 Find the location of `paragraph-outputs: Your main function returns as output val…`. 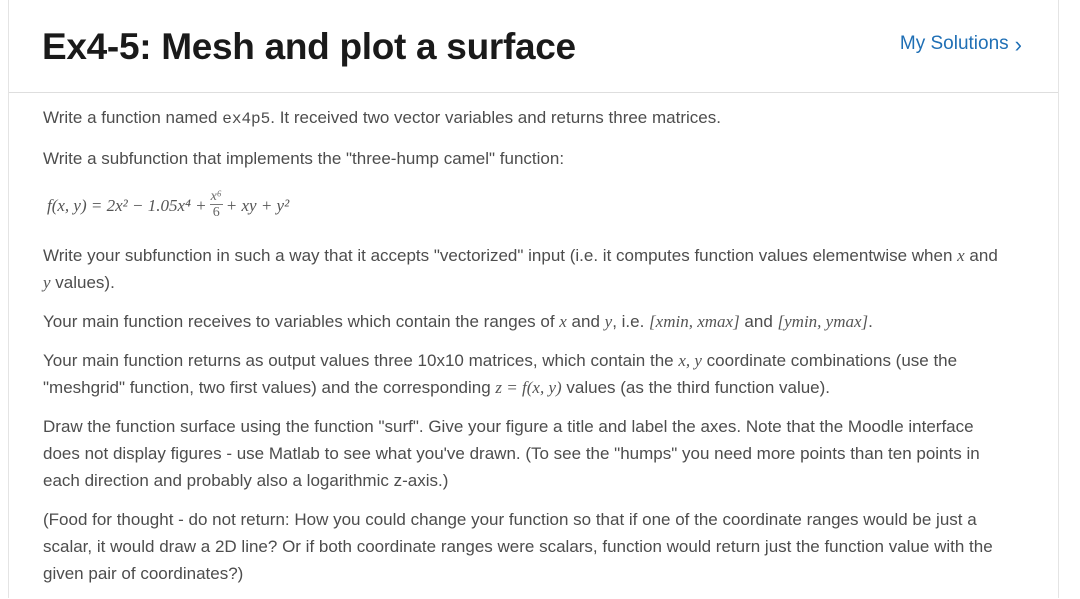

paragraph-outputs: Your main function returns as output val… is located at coordinates (523, 374).